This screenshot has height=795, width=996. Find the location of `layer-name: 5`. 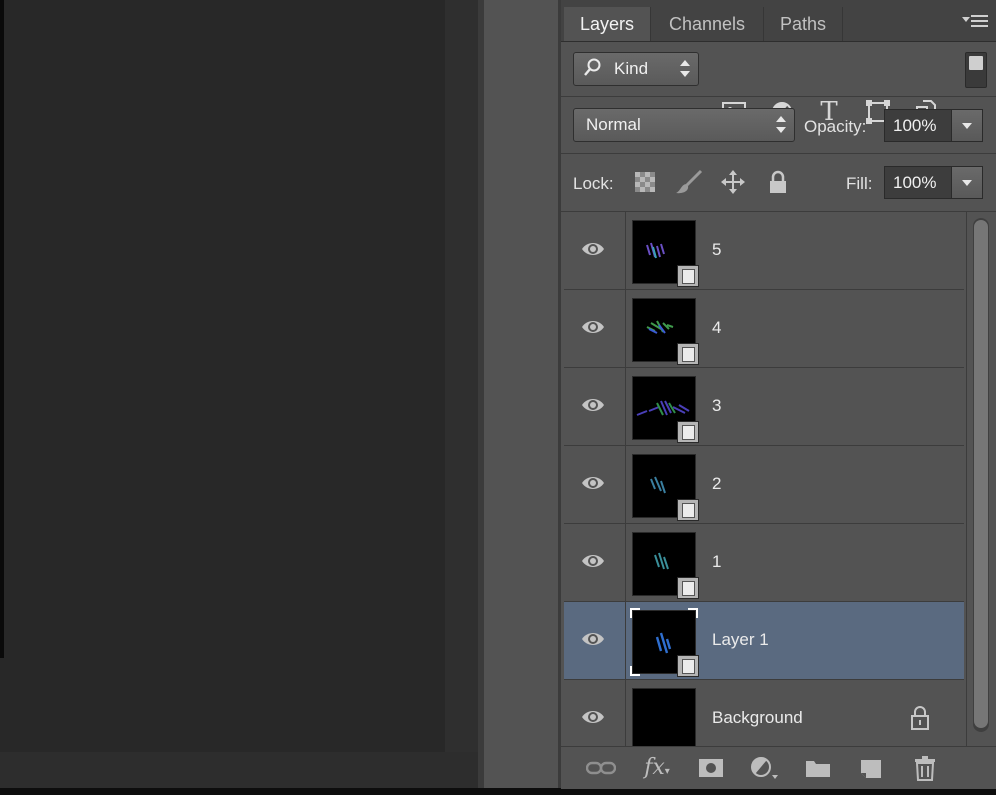

layer-name: 5 is located at coordinates (717, 249).